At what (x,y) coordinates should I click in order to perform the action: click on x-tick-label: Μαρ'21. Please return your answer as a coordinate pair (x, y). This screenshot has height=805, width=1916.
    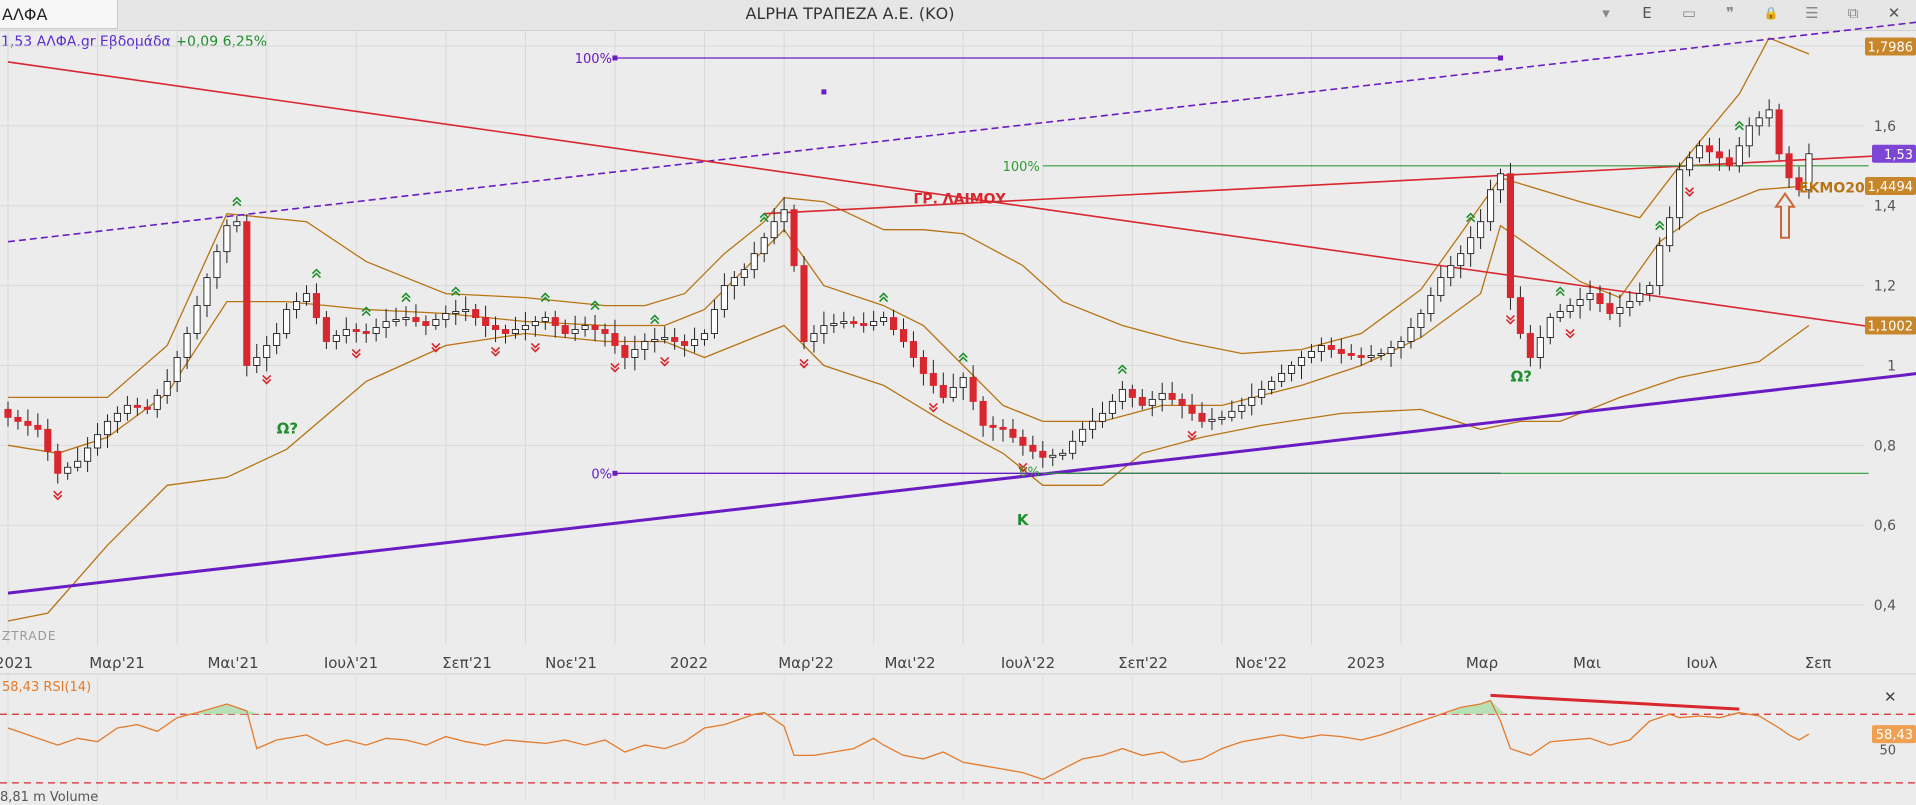
    Looking at the image, I should click on (117, 663).